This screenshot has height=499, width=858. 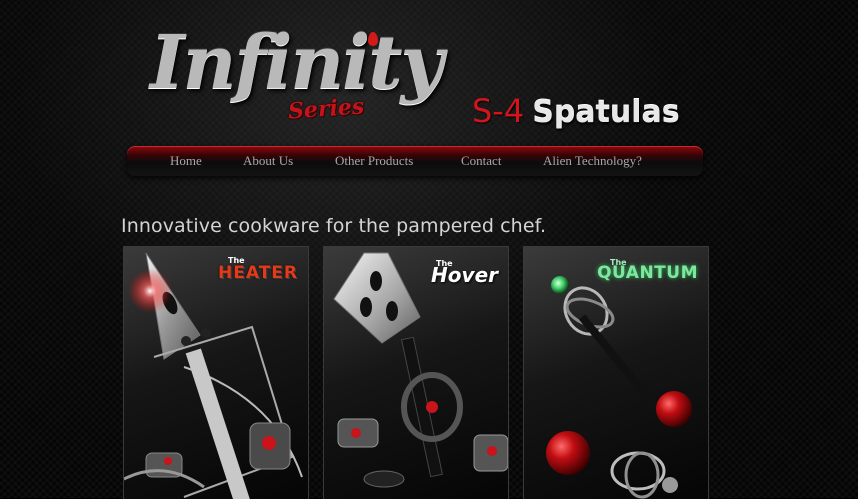 What do you see at coordinates (464, 275) in the screenshot?
I see `card-title-hover: Hover` at bounding box center [464, 275].